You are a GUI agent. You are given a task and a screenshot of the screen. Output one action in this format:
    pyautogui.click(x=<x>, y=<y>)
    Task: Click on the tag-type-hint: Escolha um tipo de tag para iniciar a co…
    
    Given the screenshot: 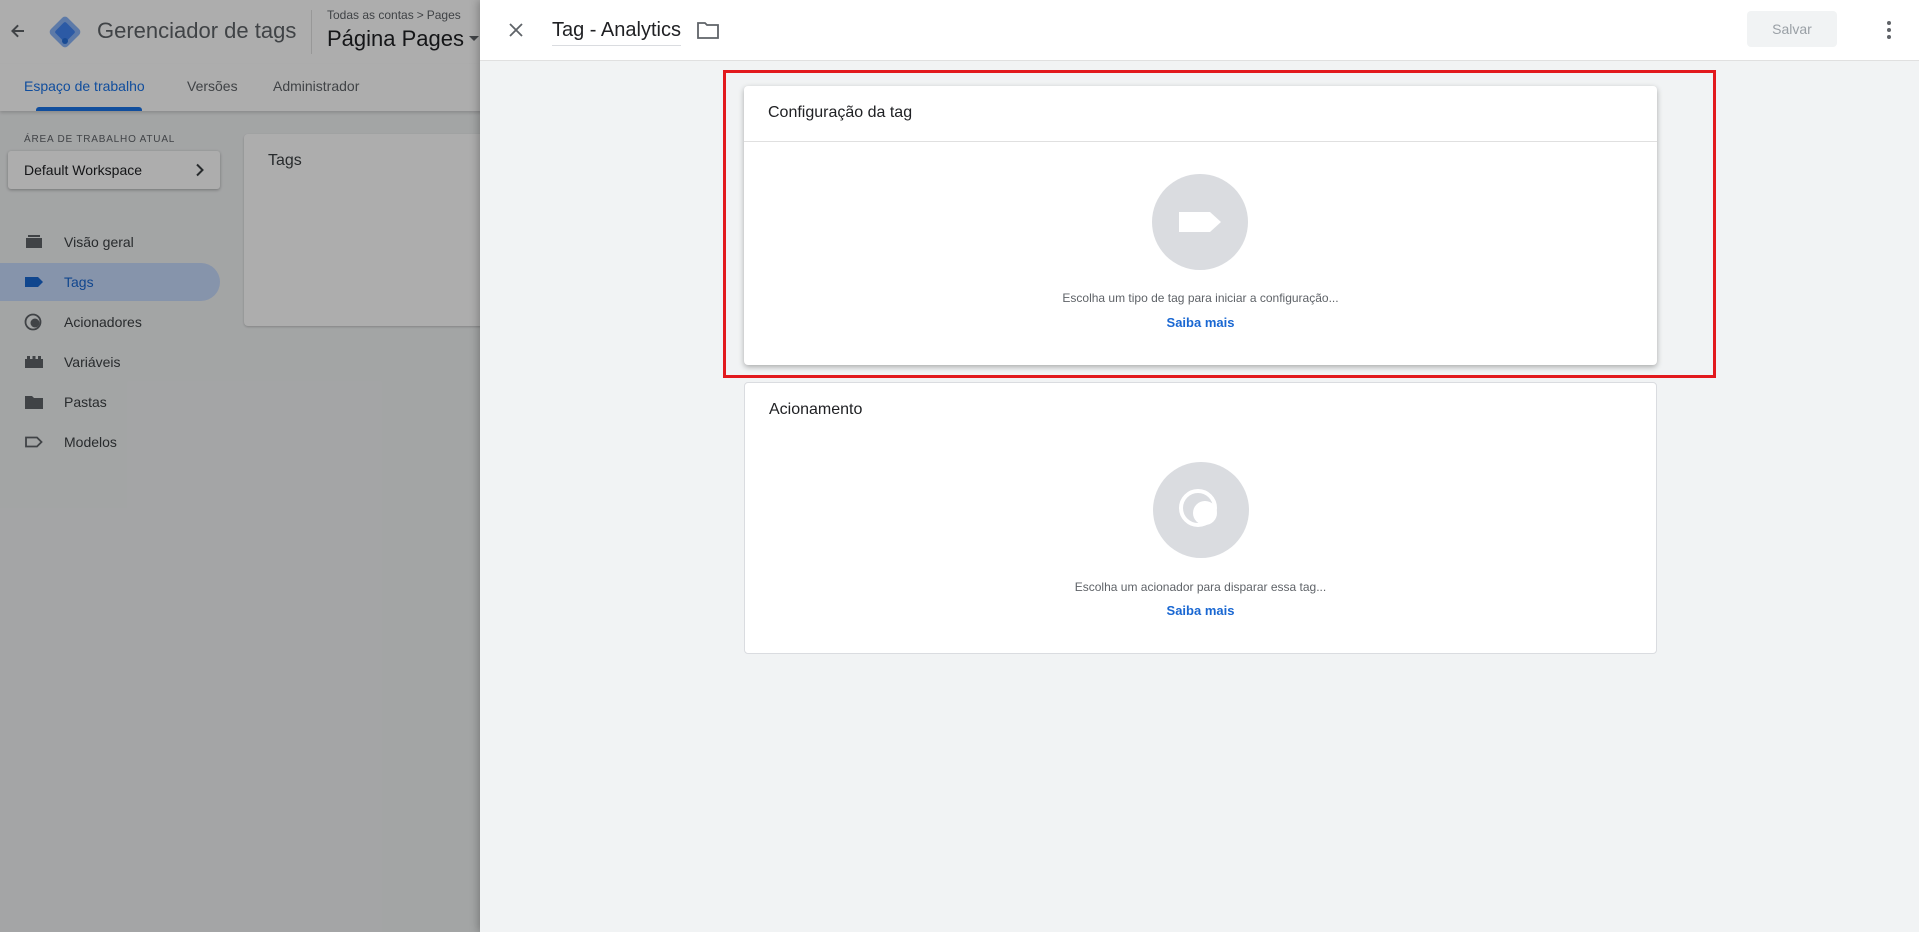 What is the action you would take?
    pyautogui.click(x=1200, y=298)
    